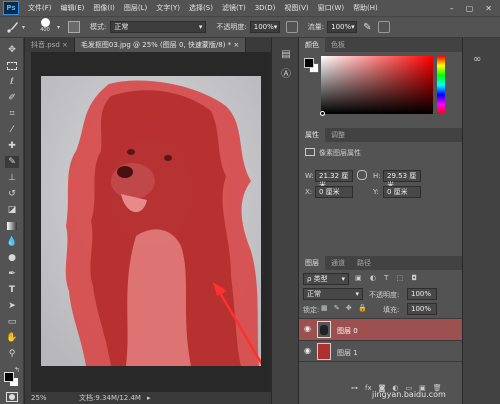 This screenshot has width=500, height=404. Describe the element at coordinates (377, 85) in the screenshot. I see `color-field` at that location.